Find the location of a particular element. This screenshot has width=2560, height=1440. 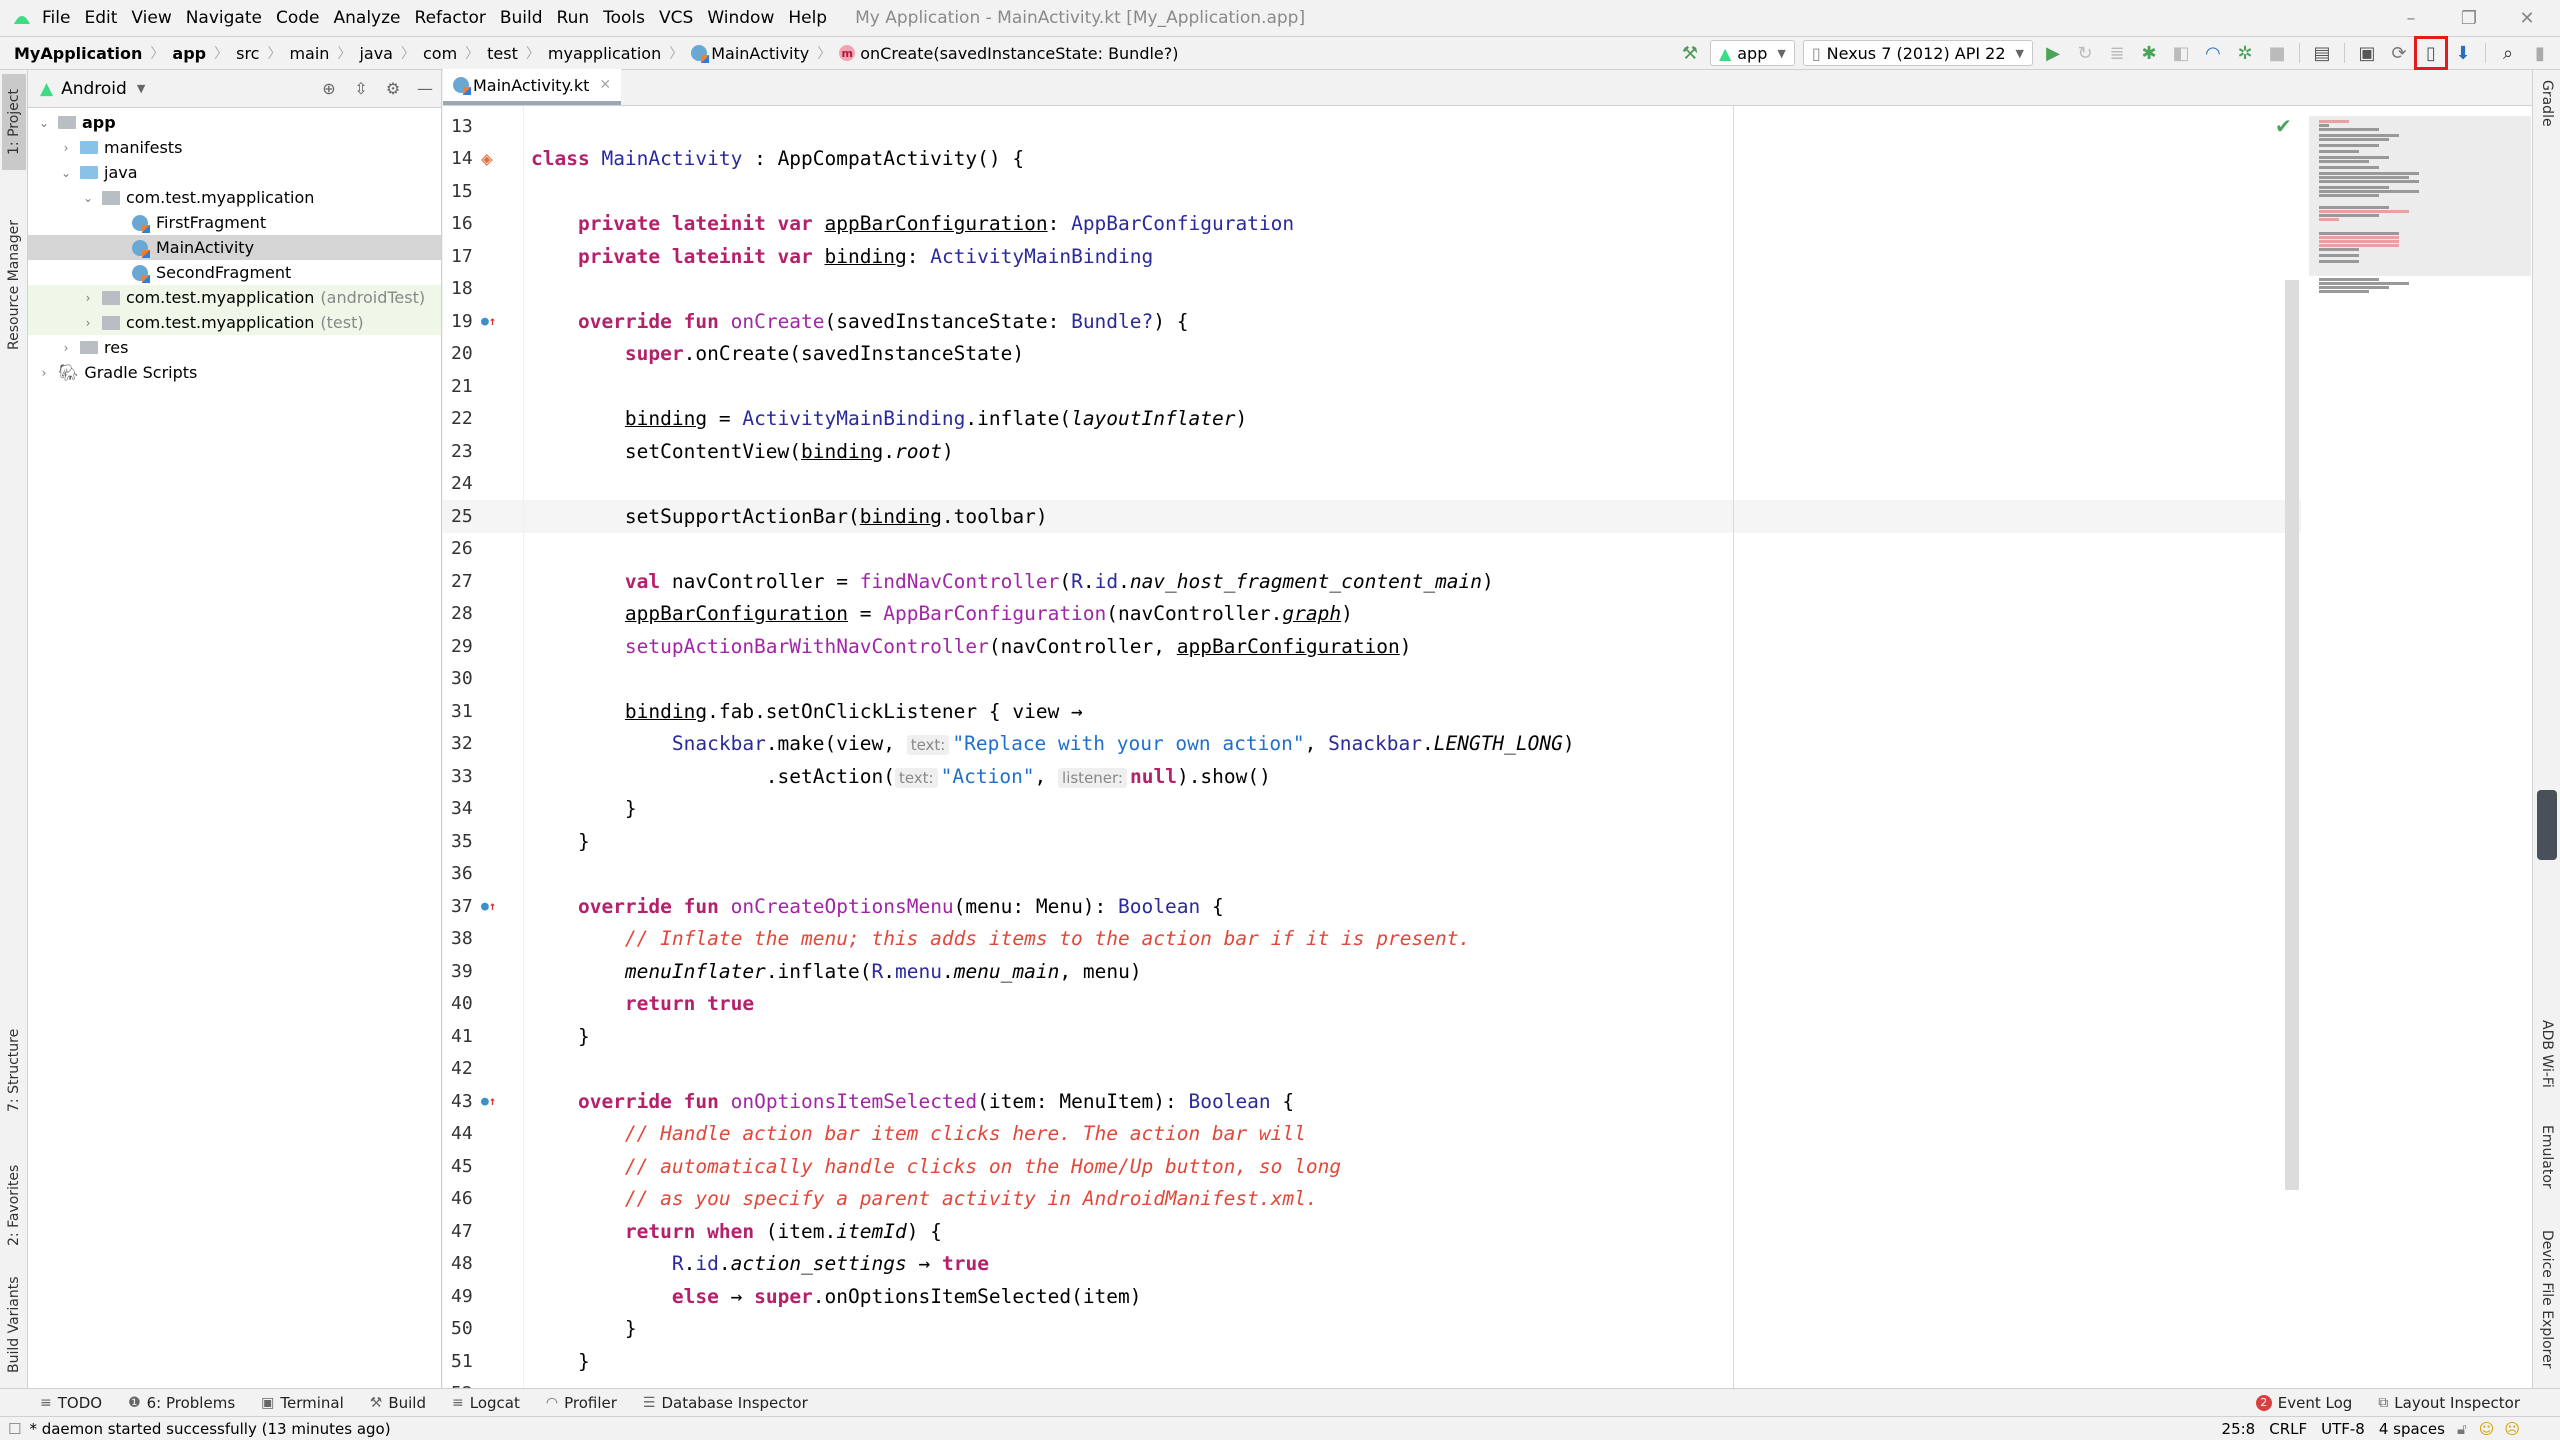

event-log-button: 2 Event Log is located at coordinates (2303, 1403).